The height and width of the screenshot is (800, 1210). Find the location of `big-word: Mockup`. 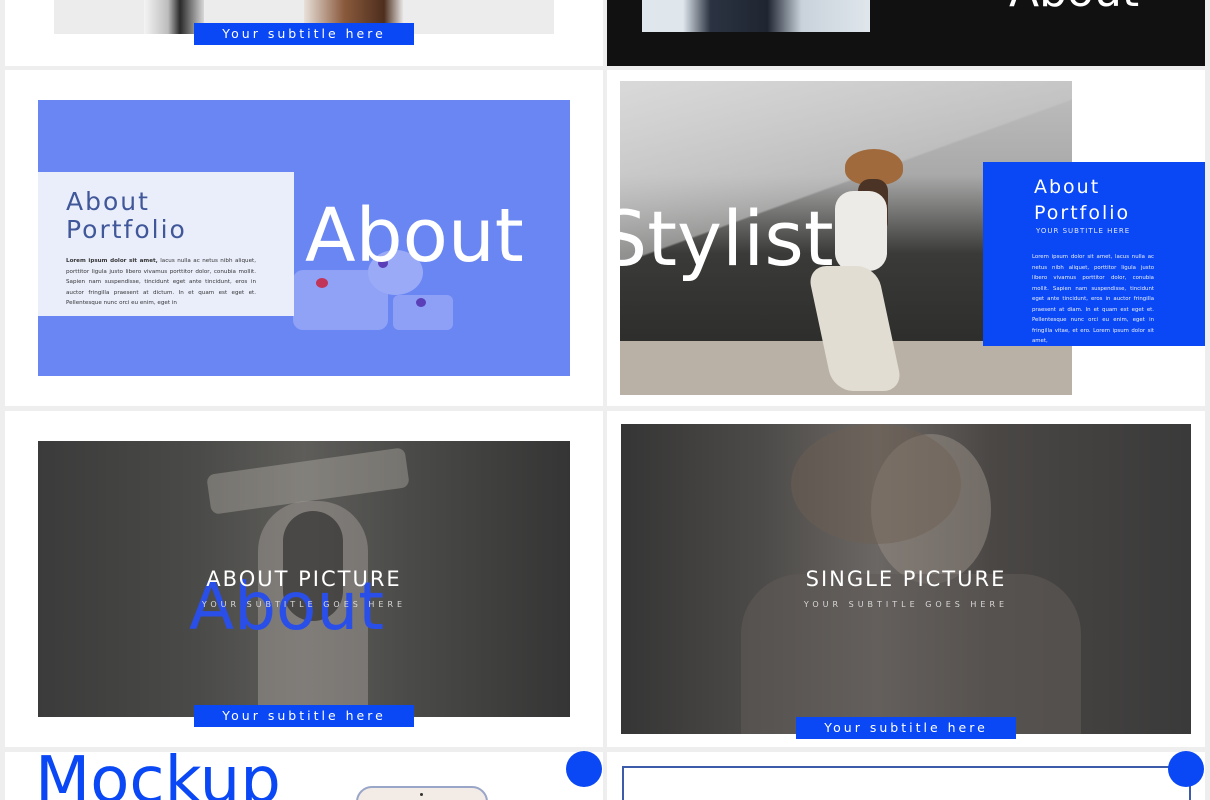

big-word: Mockup is located at coordinates (158, 776).